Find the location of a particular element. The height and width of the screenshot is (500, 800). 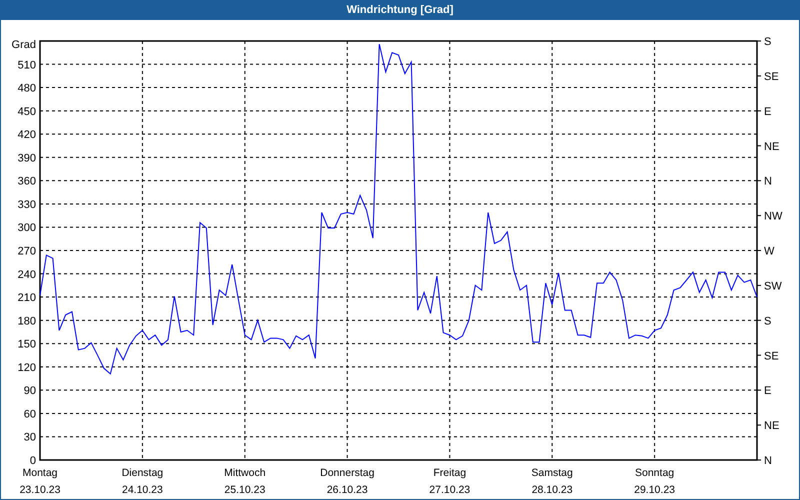

y-axis-label: Grad is located at coordinates (24, 45).